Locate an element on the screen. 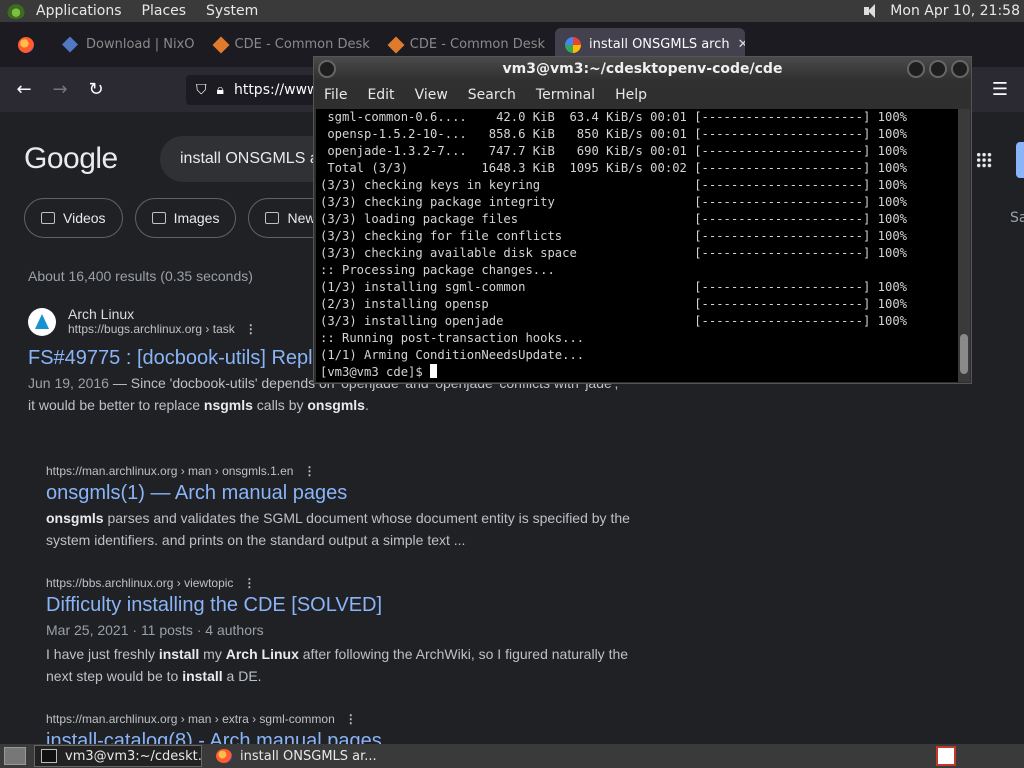  apps-grid-icon is located at coordinates (984, 160).